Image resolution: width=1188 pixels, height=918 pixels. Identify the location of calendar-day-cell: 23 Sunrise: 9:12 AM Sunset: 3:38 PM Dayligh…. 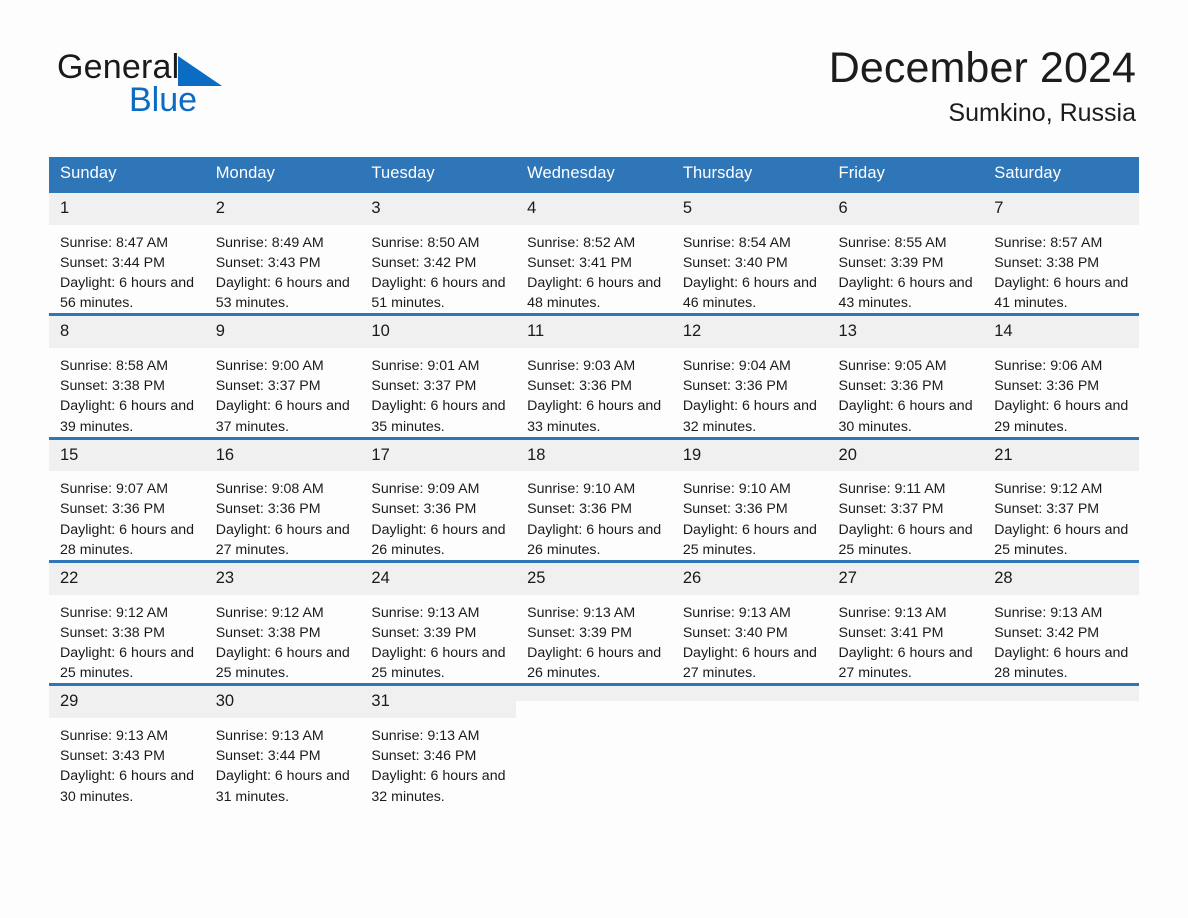
(282, 622).